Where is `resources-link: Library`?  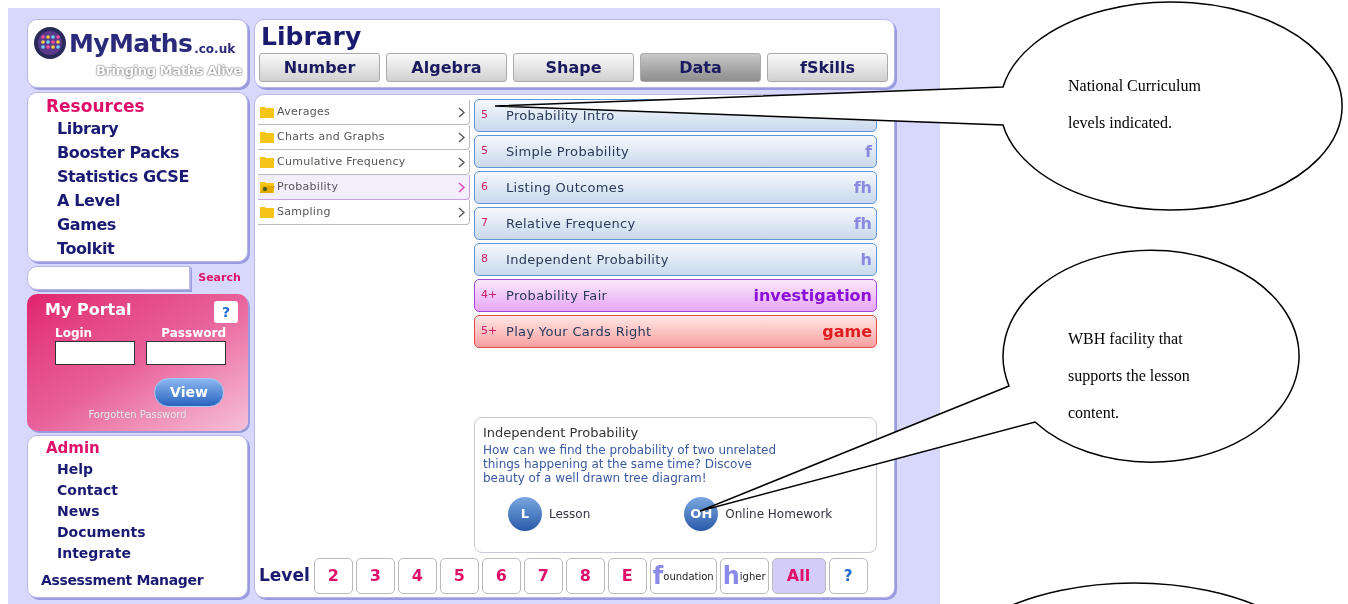 resources-link: Library is located at coordinates (88, 129).